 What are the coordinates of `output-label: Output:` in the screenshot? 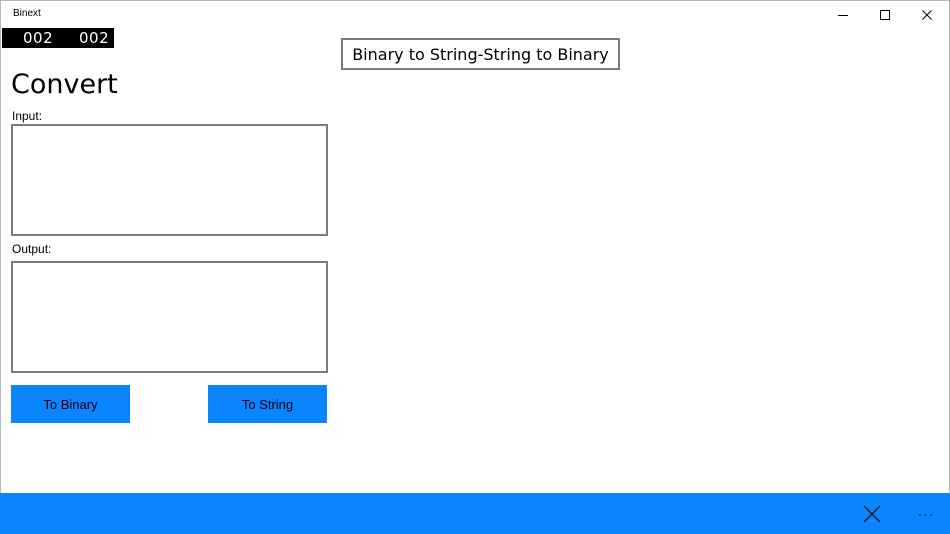 It's located at (32, 249).